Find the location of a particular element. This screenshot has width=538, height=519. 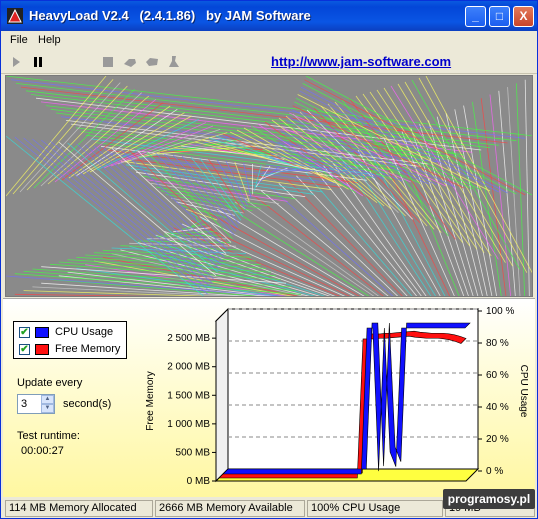

memory-checkbox: ✔ is located at coordinates (24, 349).